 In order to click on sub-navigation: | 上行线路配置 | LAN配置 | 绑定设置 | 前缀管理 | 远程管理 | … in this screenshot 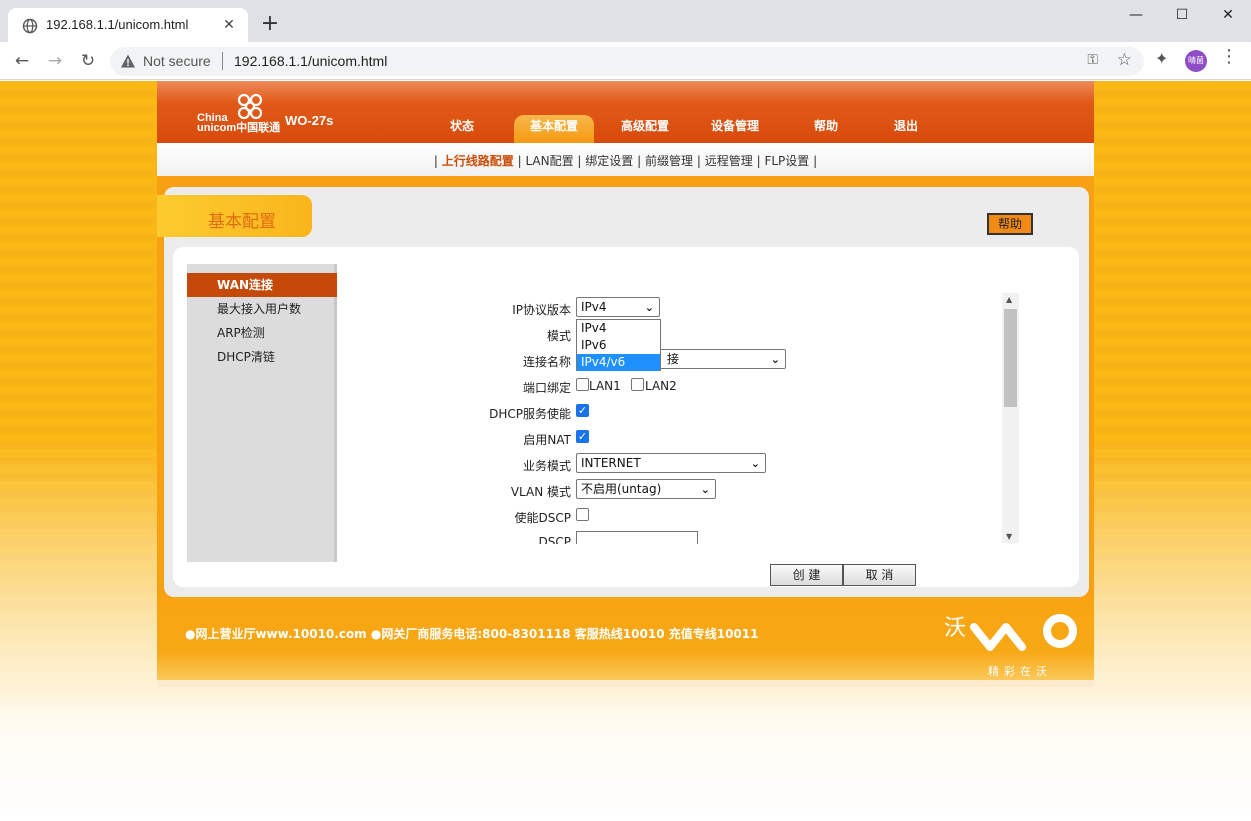, I will do `click(625, 159)`.